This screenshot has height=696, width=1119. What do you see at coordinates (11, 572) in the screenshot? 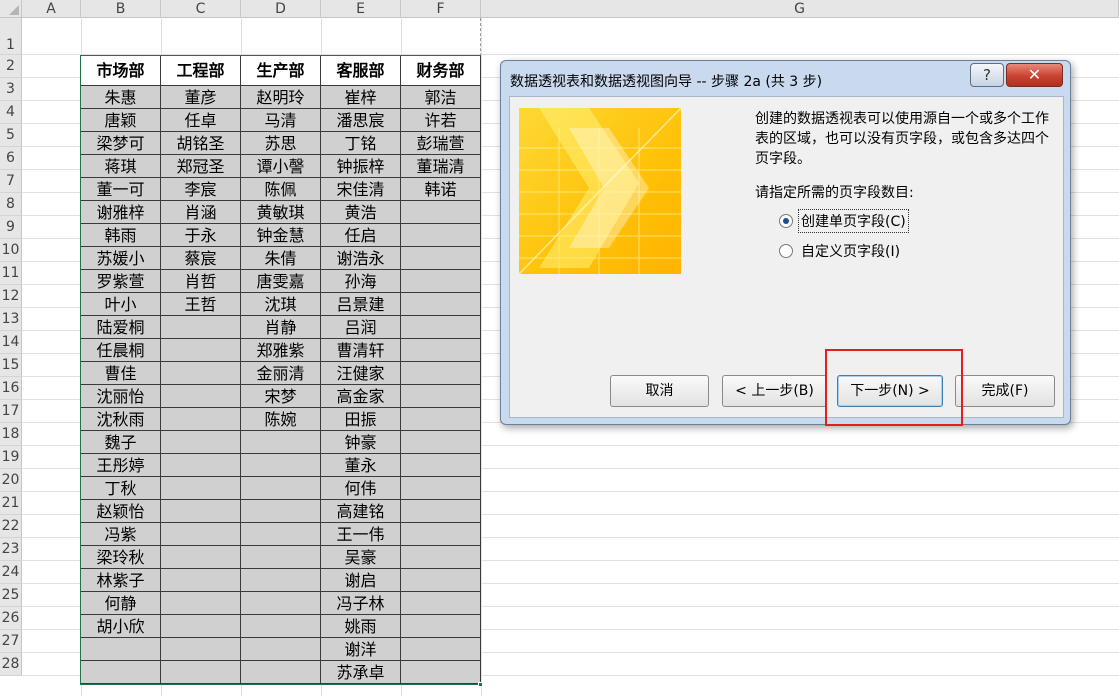
I see `row-header: 24` at bounding box center [11, 572].